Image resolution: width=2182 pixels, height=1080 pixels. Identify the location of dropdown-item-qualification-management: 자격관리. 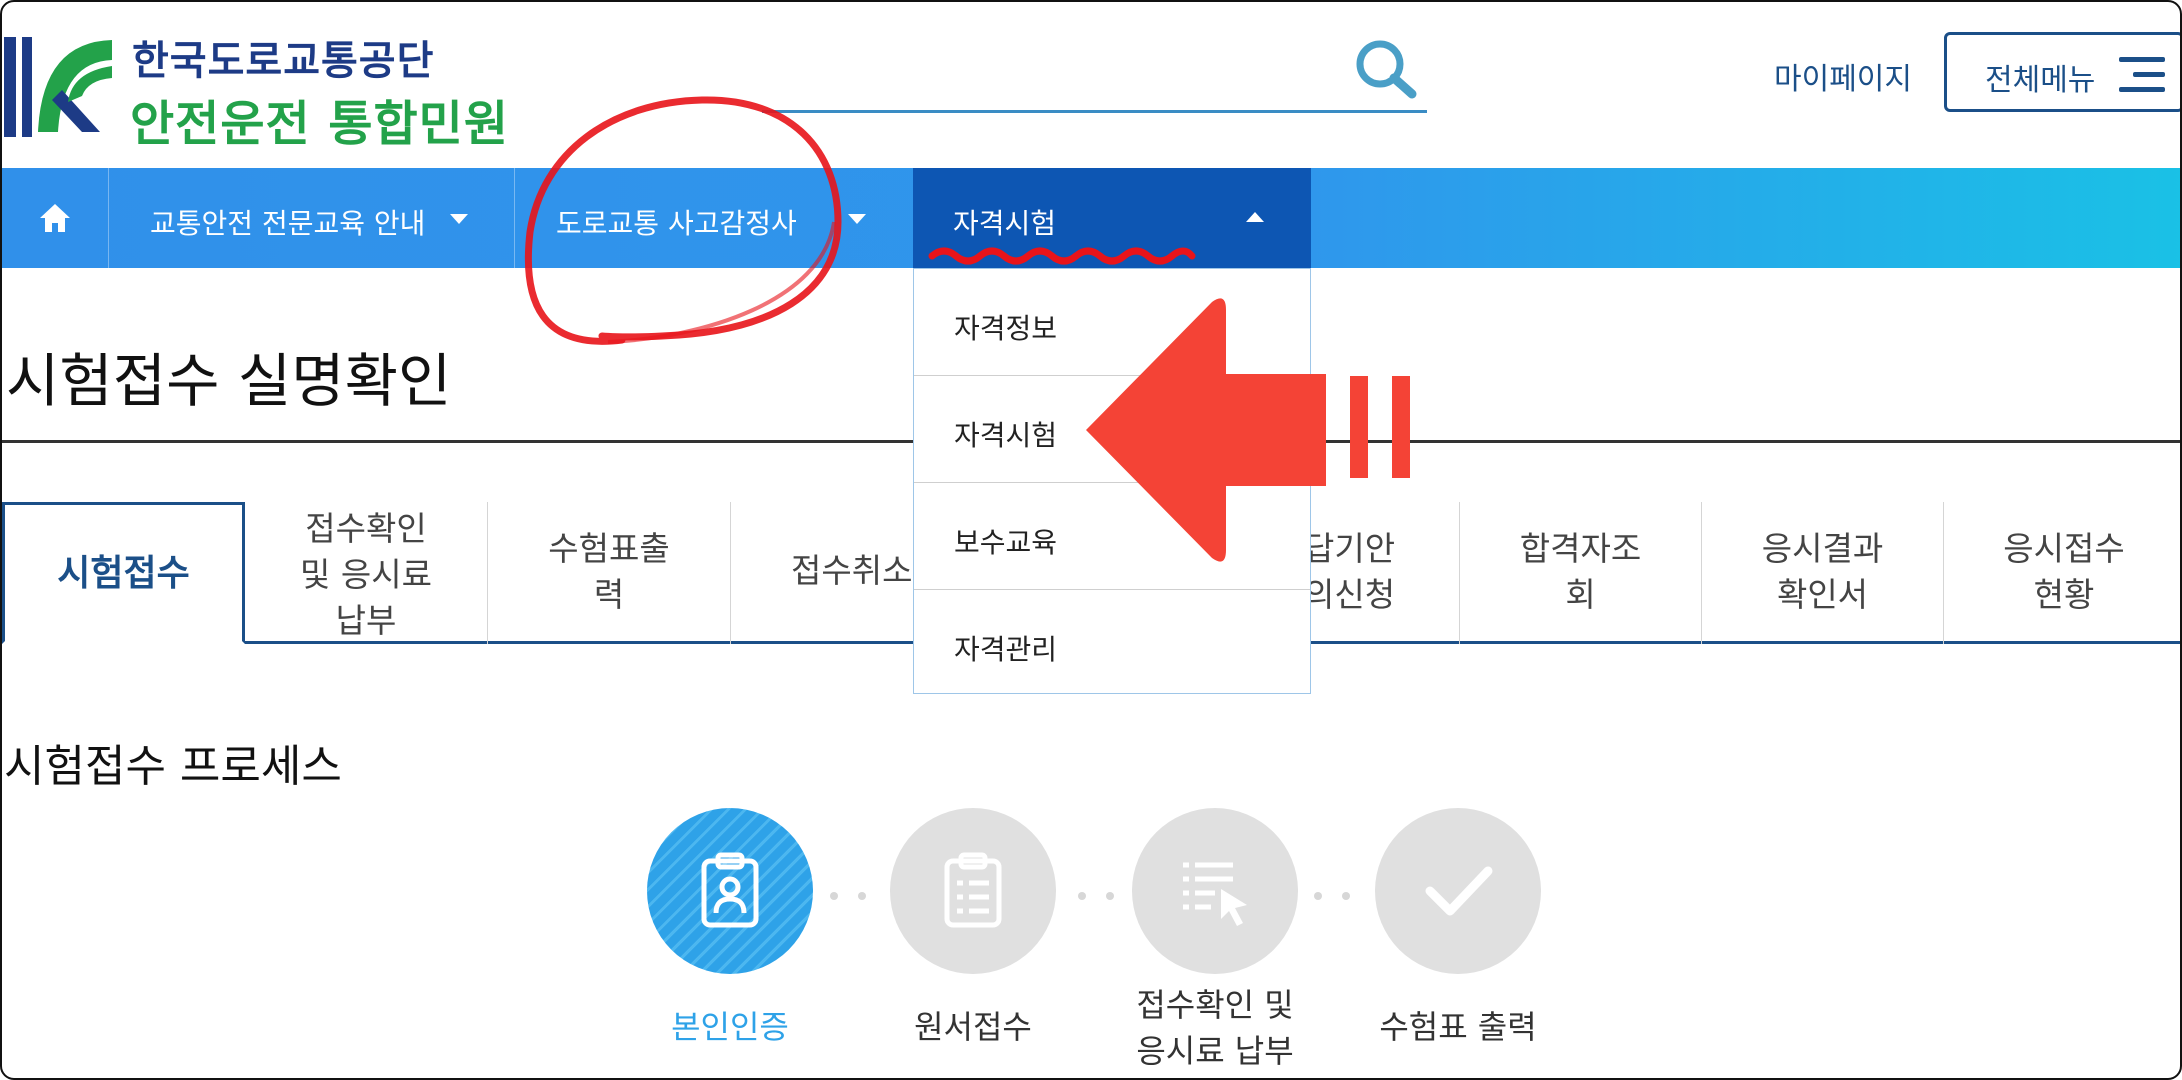
(1112, 643).